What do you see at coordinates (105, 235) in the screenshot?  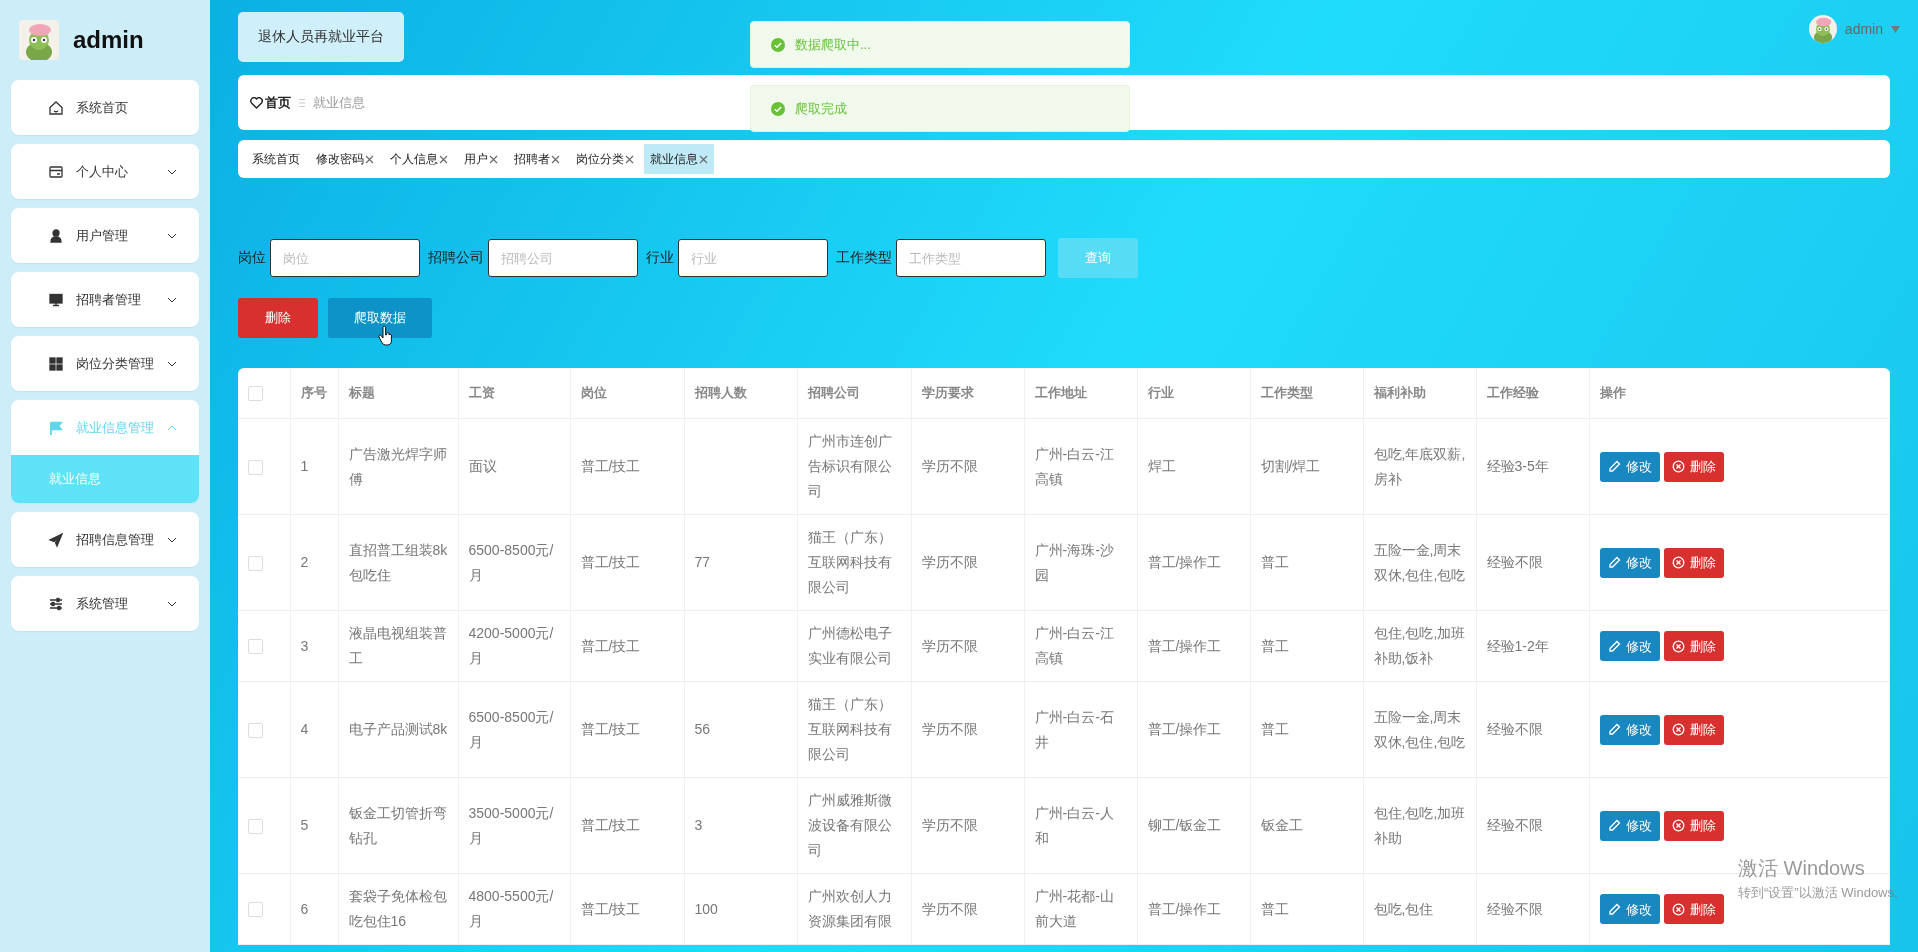 I see `sidebar-item: 用户管理` at bounding box center [105, 235].